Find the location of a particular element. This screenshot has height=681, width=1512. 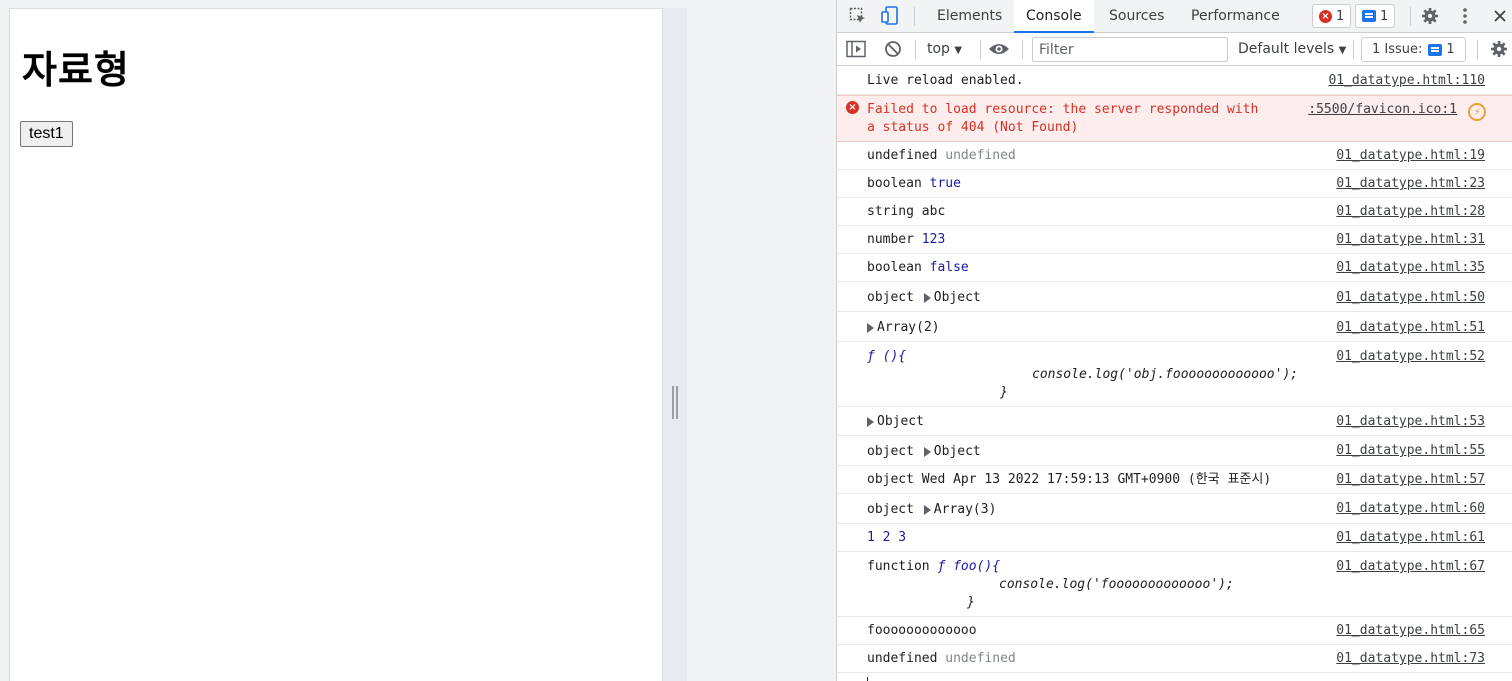

issues-count: 1 is located at coordinates (1450, 49).